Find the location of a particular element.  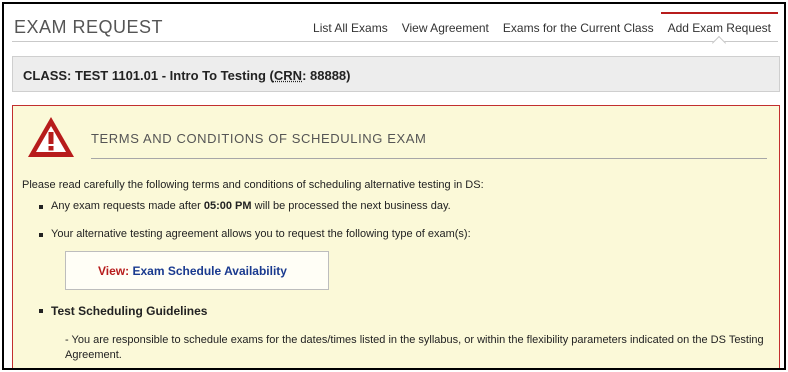

deadline-time: 05:00 PM is located at coordinates (227, 206).